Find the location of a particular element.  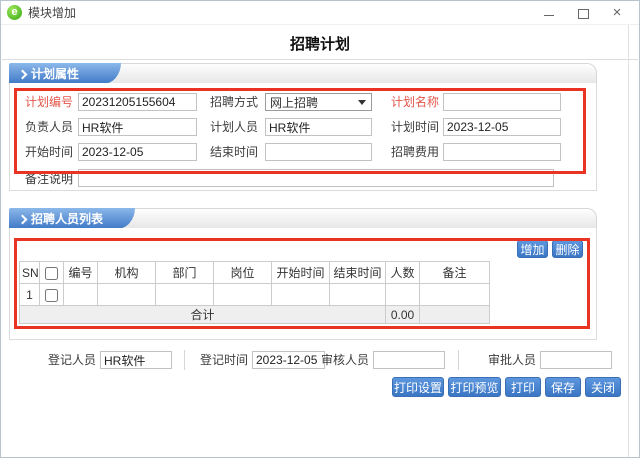

total-label: 合计 is located at coordinates (202, 314).